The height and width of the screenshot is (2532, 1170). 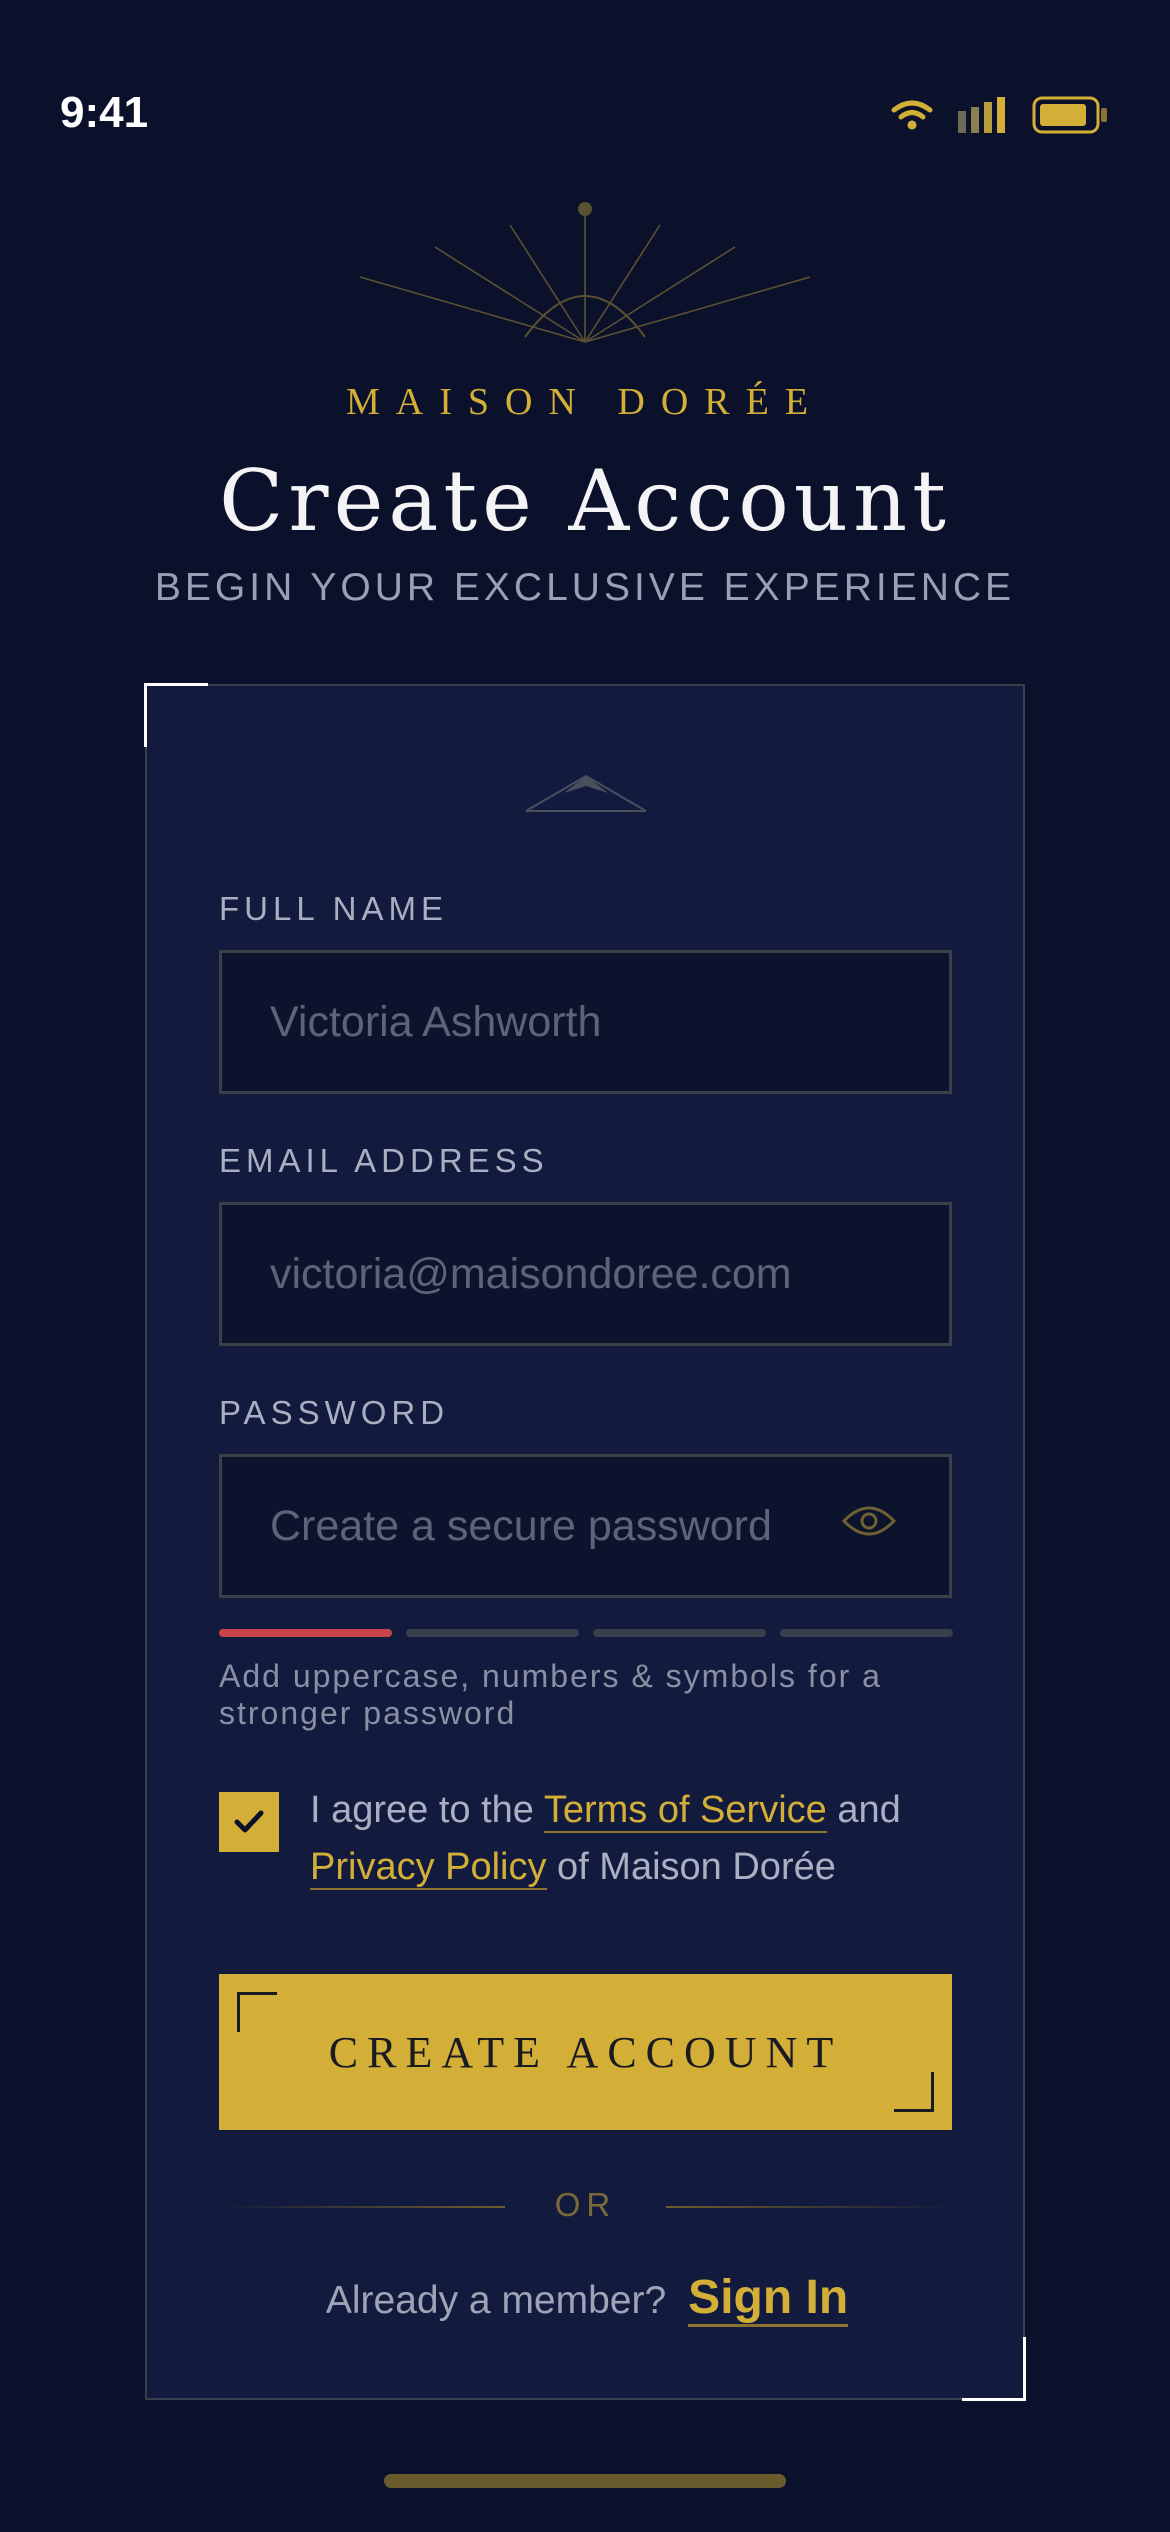 What do you see at coordinates (994, 2369) in the screenshot?
I see `card-corner-bottom-right` at bounding box center [994, 2369].